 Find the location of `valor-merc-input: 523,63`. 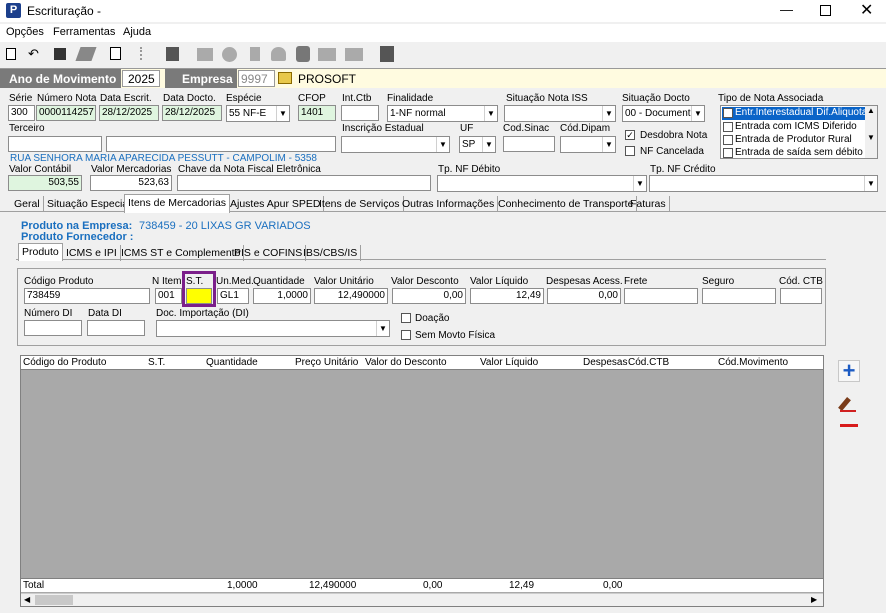

valor-merc-input: 523,63 is located at coordinates (131, 183).